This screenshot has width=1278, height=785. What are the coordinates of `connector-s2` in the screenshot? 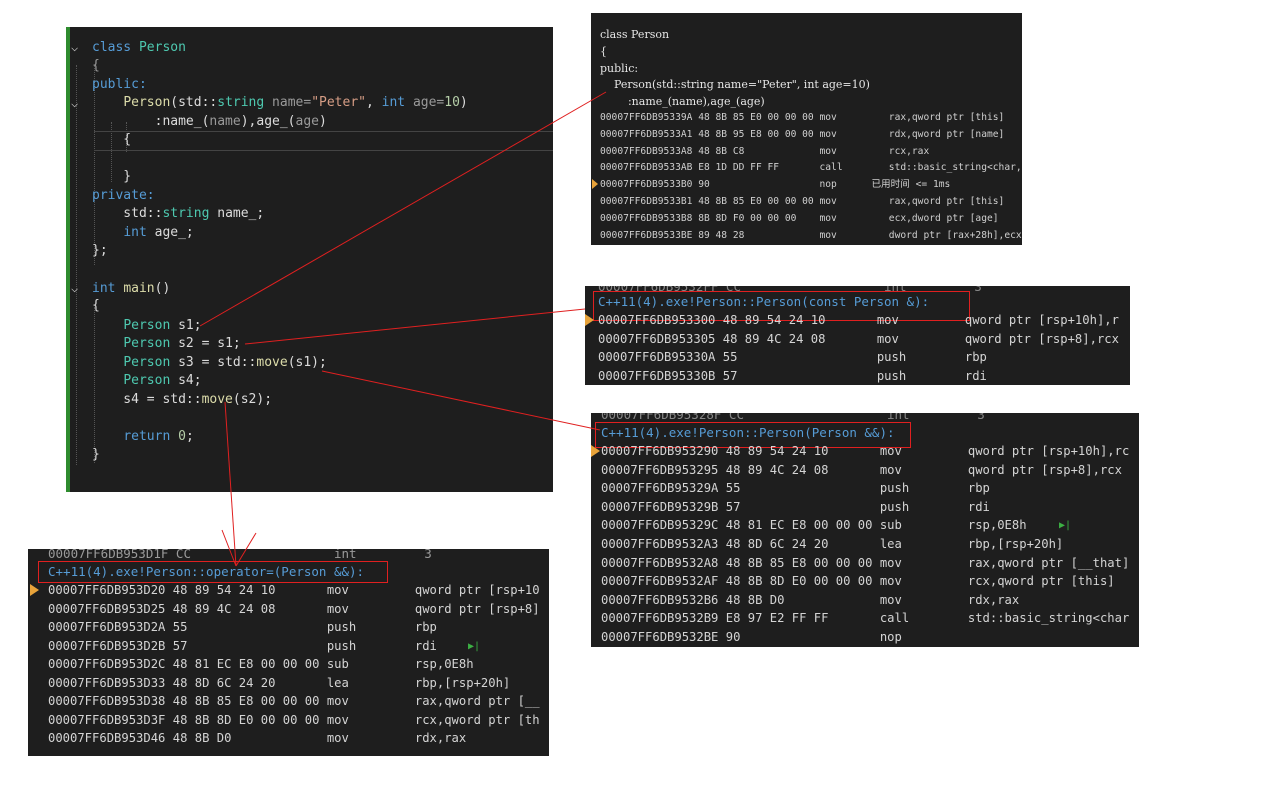 It's located at (415, 326).